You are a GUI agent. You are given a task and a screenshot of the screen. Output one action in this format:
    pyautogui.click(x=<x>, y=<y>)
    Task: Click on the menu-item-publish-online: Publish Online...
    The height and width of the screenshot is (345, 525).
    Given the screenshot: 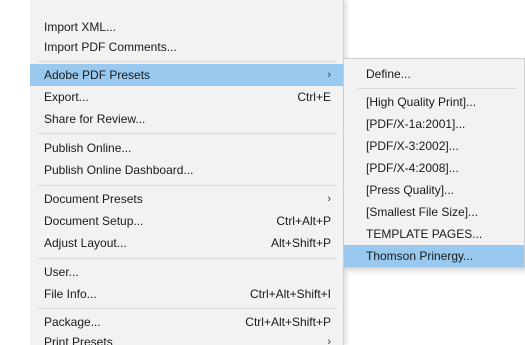 What is the action you would take?
    pyautogui.click(x=186, y=148)
    